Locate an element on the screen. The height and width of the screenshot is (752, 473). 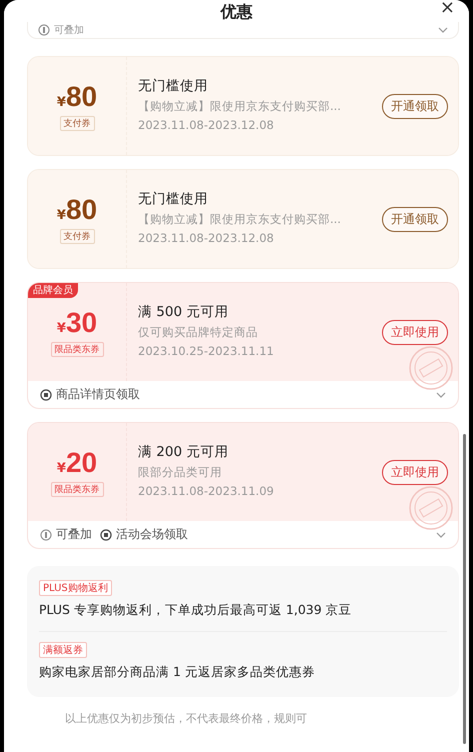
coupon-title: 满 500 元可用 is located at coordinates (184, 312).